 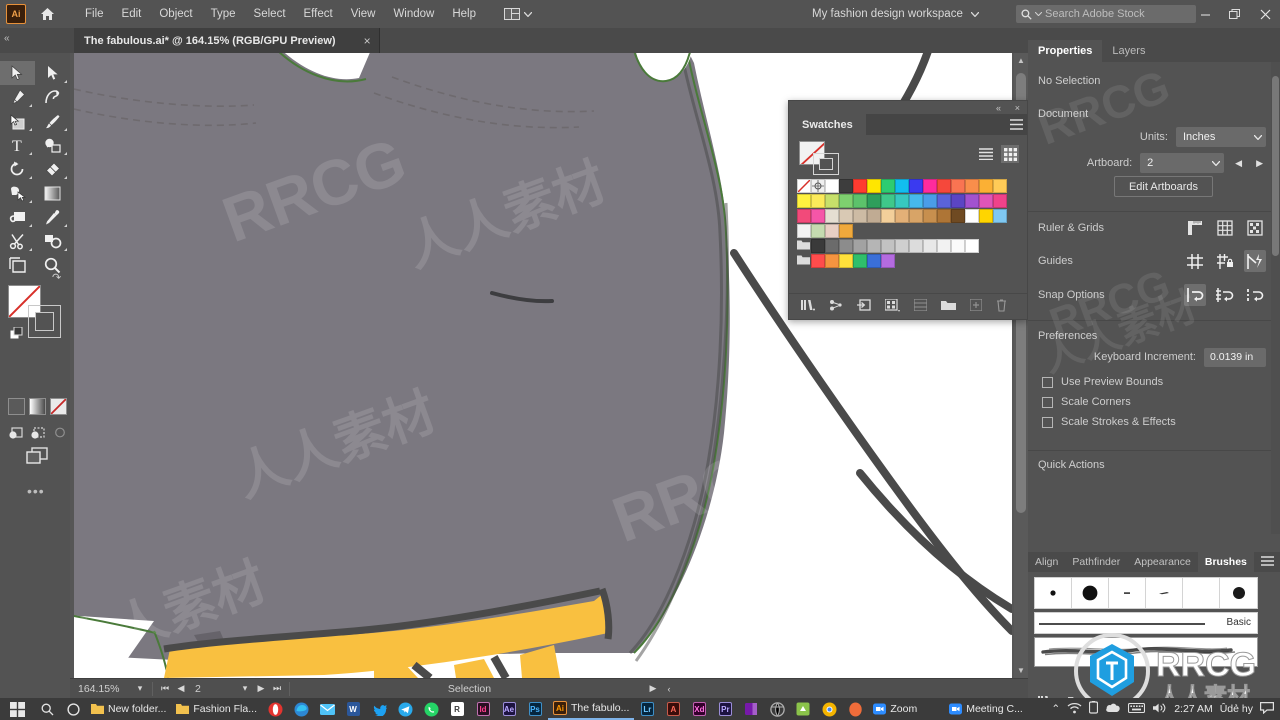 What do you see at coordinates (1201, 593) in the screenshot?
I see `brush-preset-empty` at bounding box center [1201, 593].